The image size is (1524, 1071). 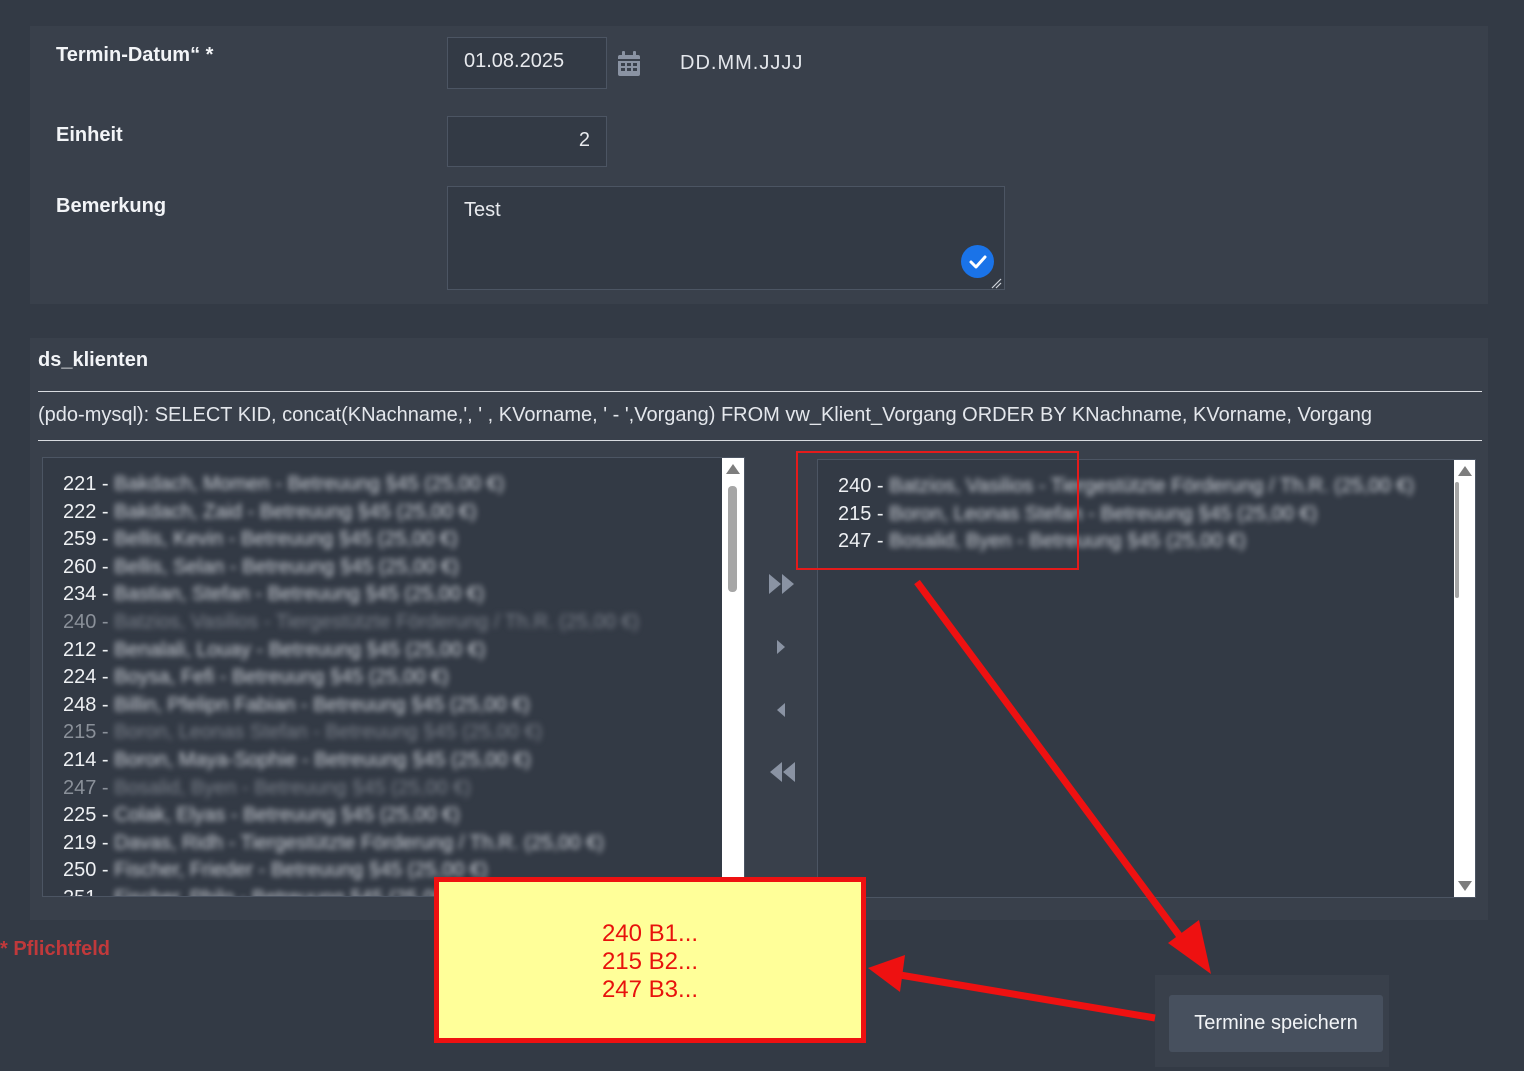 I want to click on option-id: 212 -, so click(x=86, y=649).